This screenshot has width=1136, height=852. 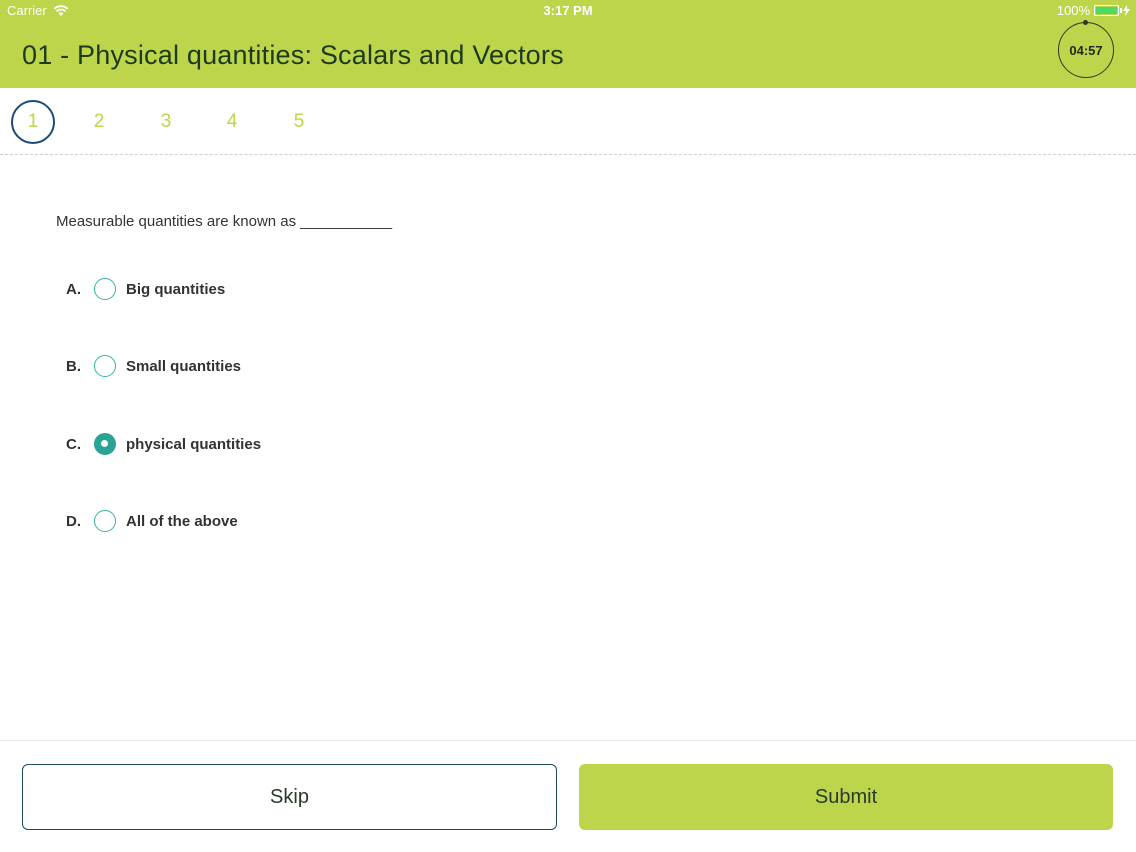 I want to click on option-c: C. physical quantities, so click(x=163, y=444).